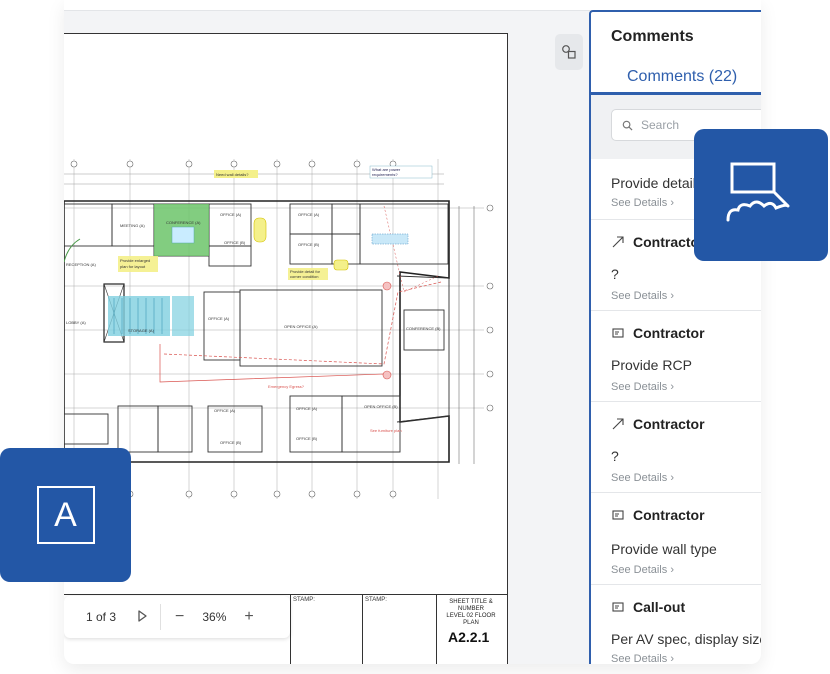 Image resolution: width=830 pixels, height=674 pixels. What do you see at coordinates (248, 617) in the screenshot?
I see `zoom-in-button: +` at bounding box center [248, 617].